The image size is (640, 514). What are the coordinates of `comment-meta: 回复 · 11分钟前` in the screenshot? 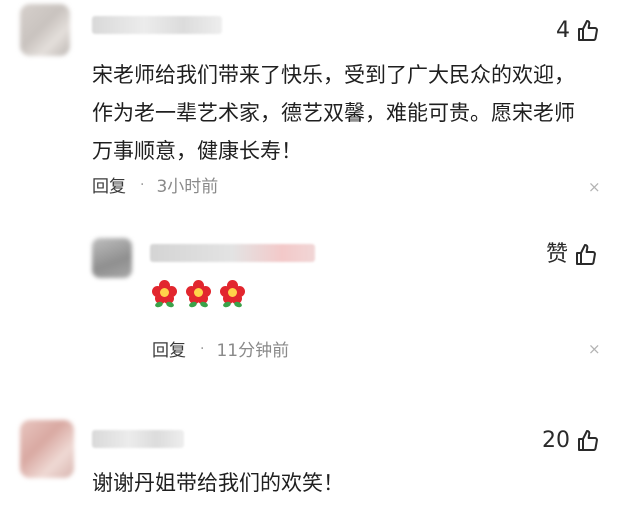 It's located at (221, 349).